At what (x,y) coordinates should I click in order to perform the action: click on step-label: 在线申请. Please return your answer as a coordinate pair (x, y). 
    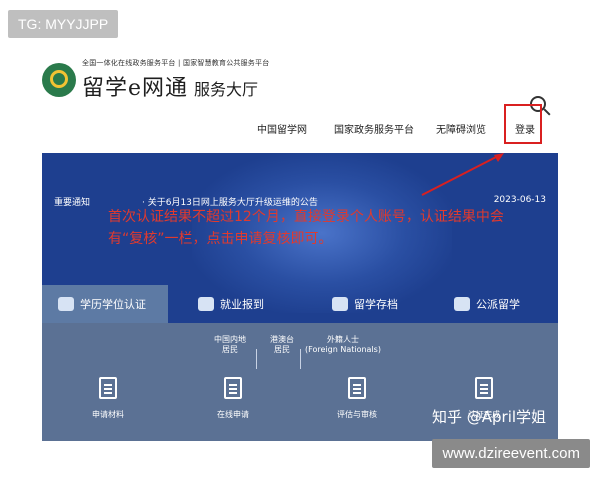
    Looking at the image, I should click on (233, 414).